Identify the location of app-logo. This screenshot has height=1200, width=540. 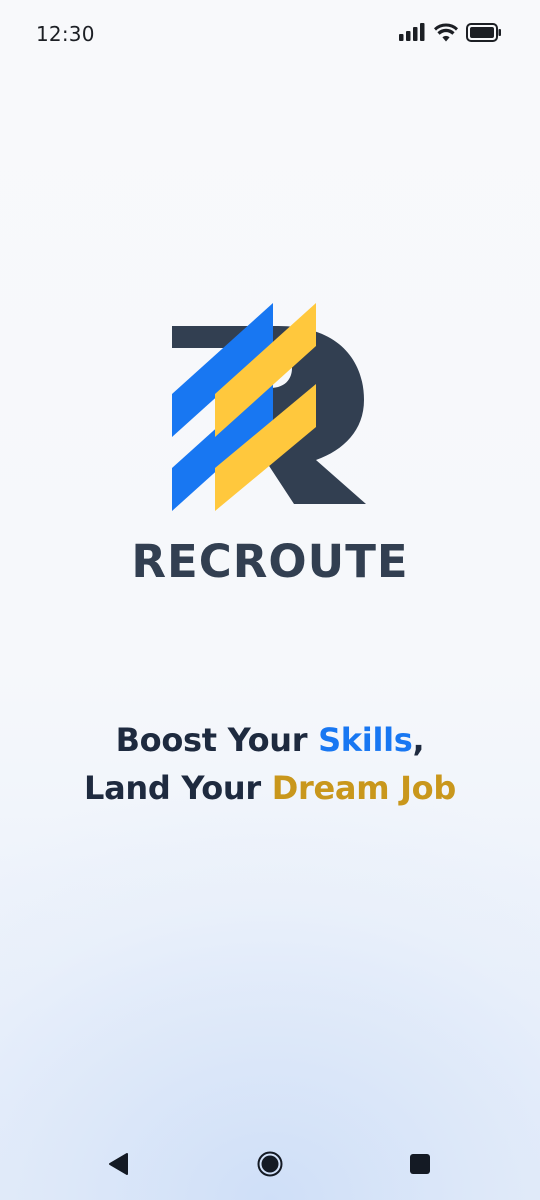
(270, 407).